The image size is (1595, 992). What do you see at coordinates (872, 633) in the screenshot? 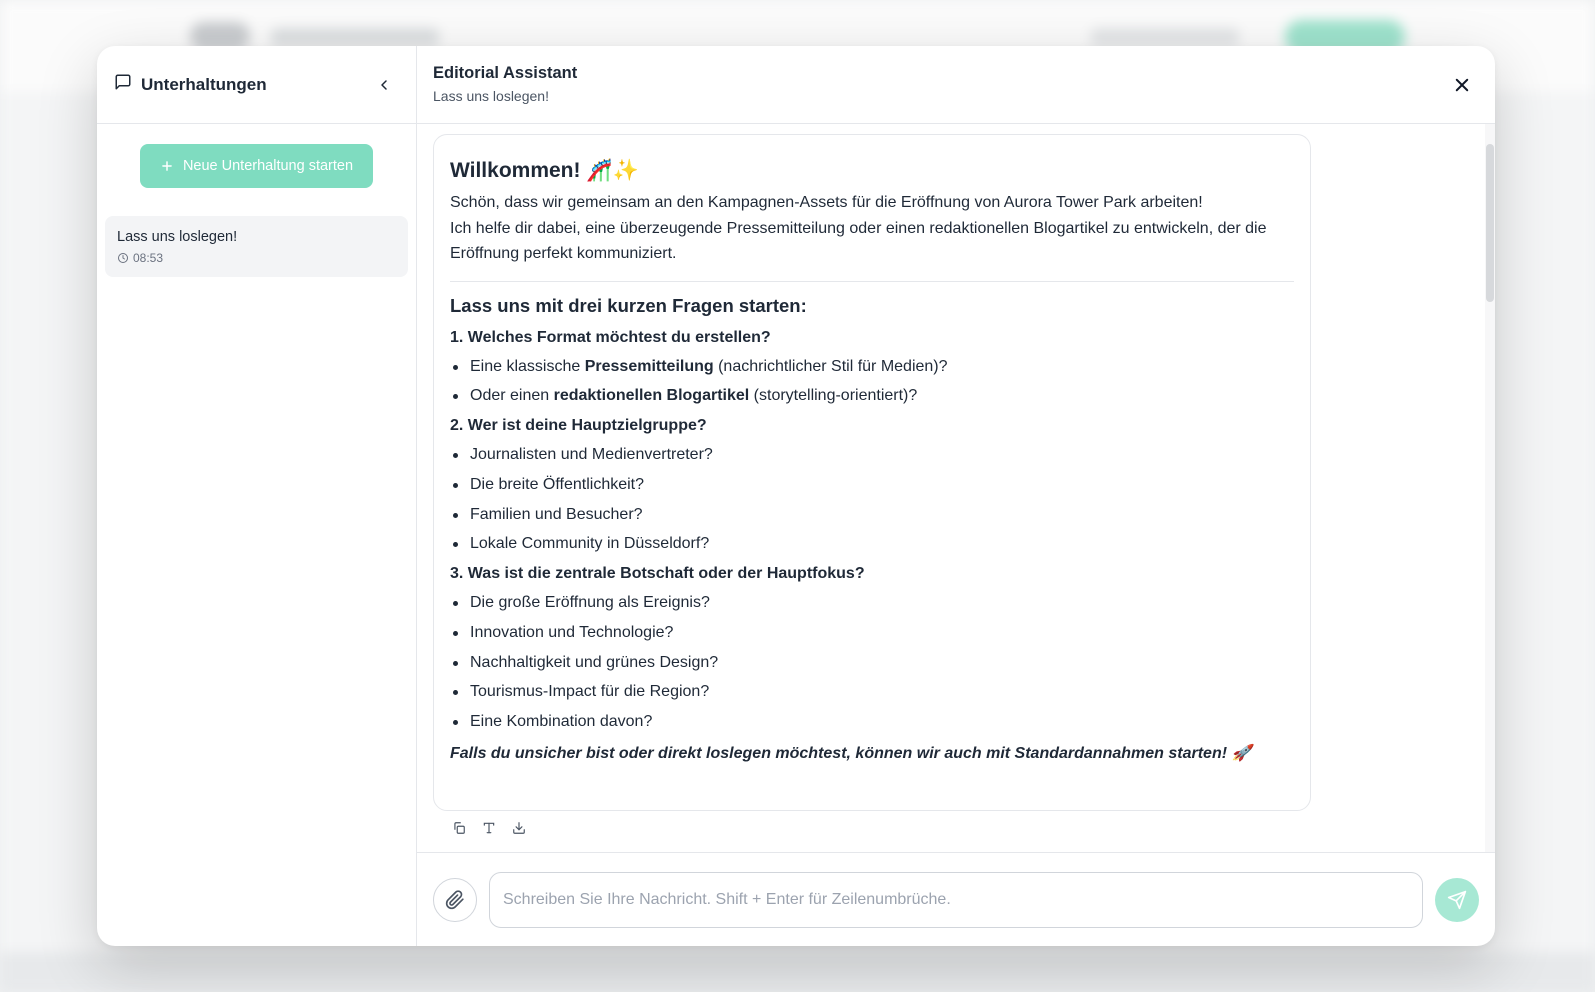
I see `list-item: Innovation und Technologie?` at bounding box center [872, 633].